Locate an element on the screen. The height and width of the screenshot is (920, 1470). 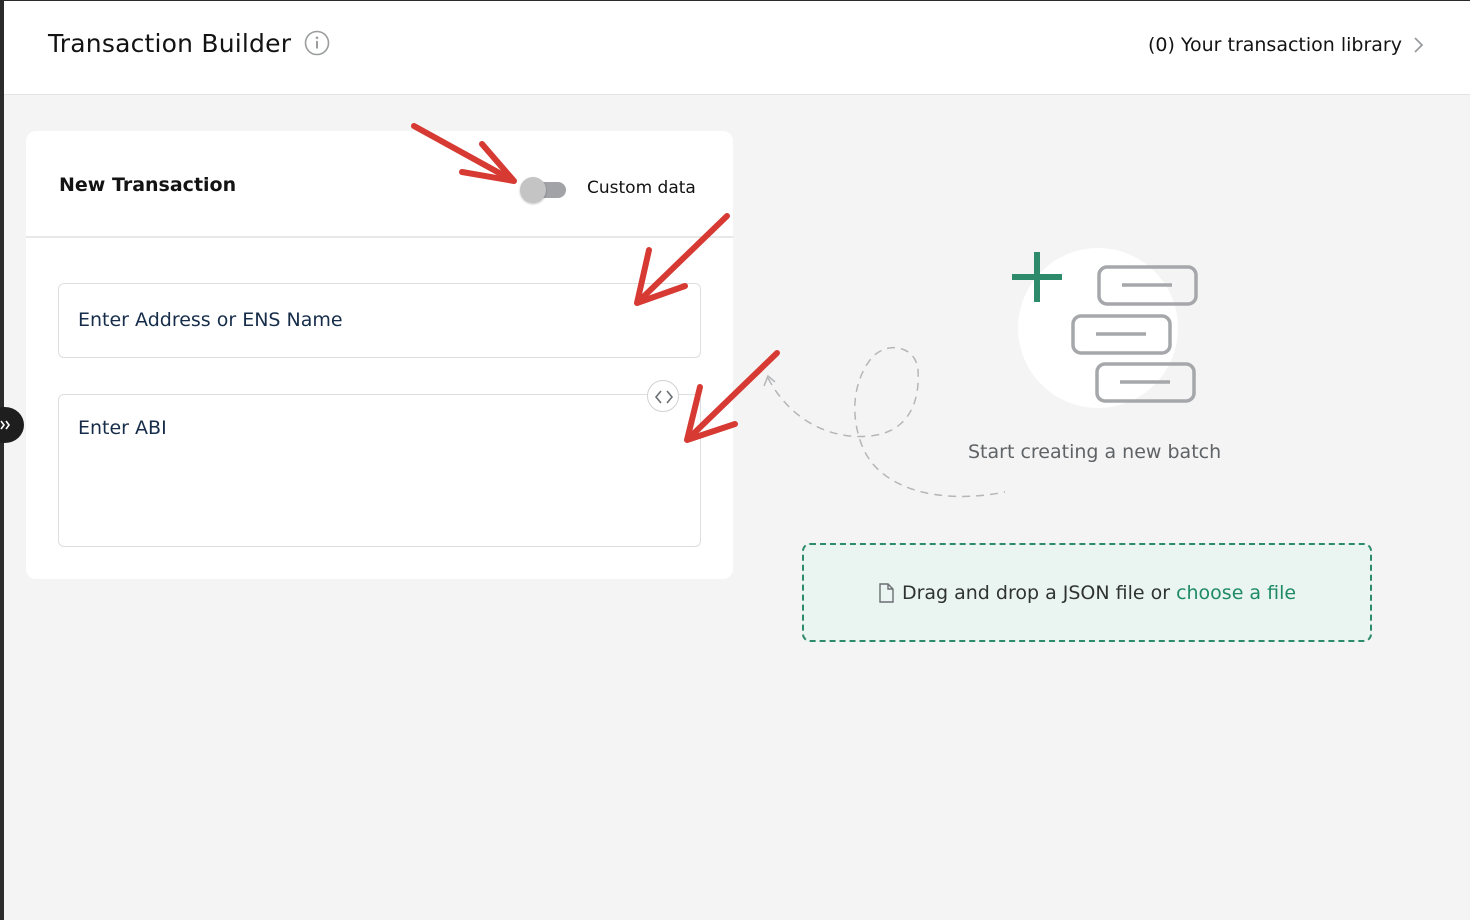
dropzone-text: Drag and drop a JSON file or is located at coordinates (1036, 592).